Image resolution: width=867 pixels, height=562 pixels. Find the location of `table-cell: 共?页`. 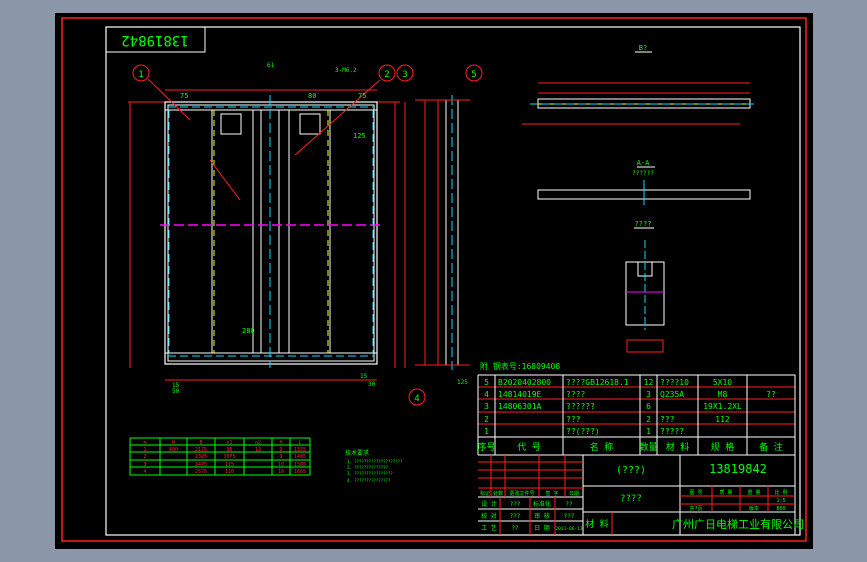

table-cell: 共?页 is located at coordinates (695, 508).